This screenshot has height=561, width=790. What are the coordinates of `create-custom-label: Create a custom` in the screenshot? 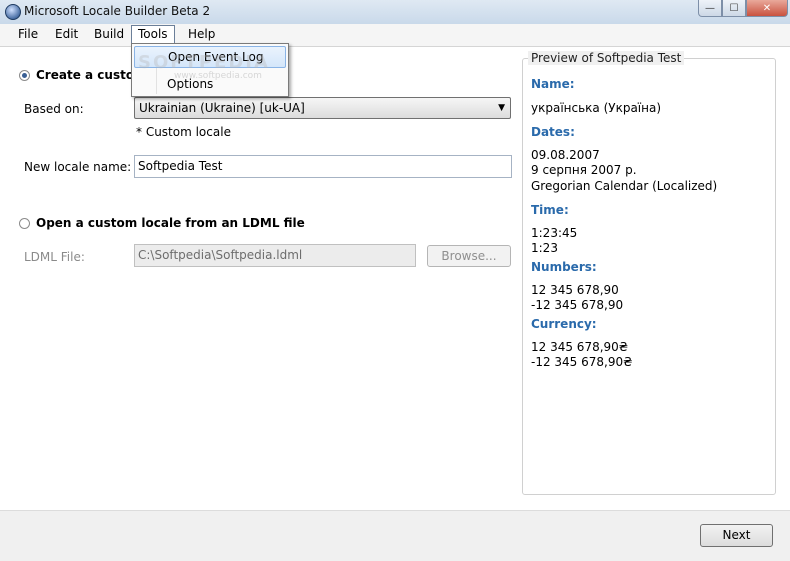 It's located at (91, 75).